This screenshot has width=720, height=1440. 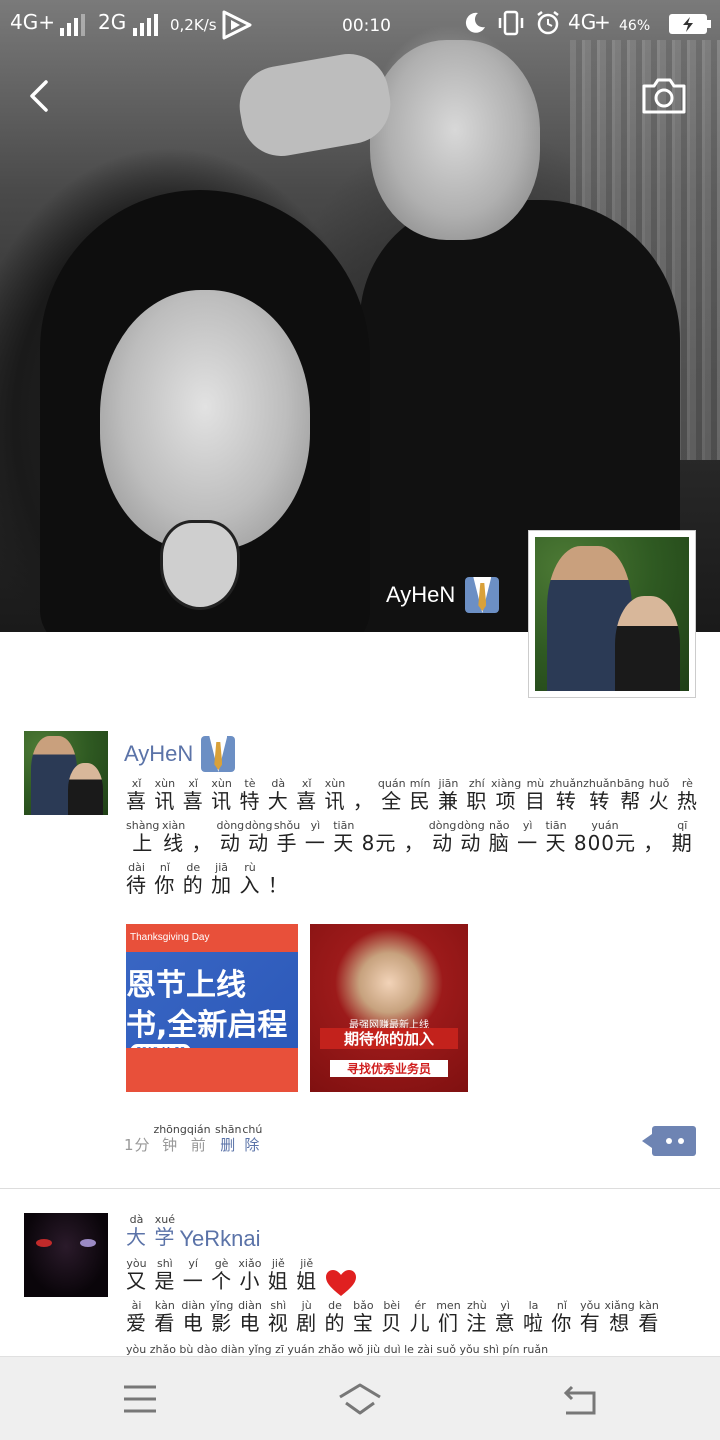 I want to click on more-options-button, so click(x=669, y=1141).